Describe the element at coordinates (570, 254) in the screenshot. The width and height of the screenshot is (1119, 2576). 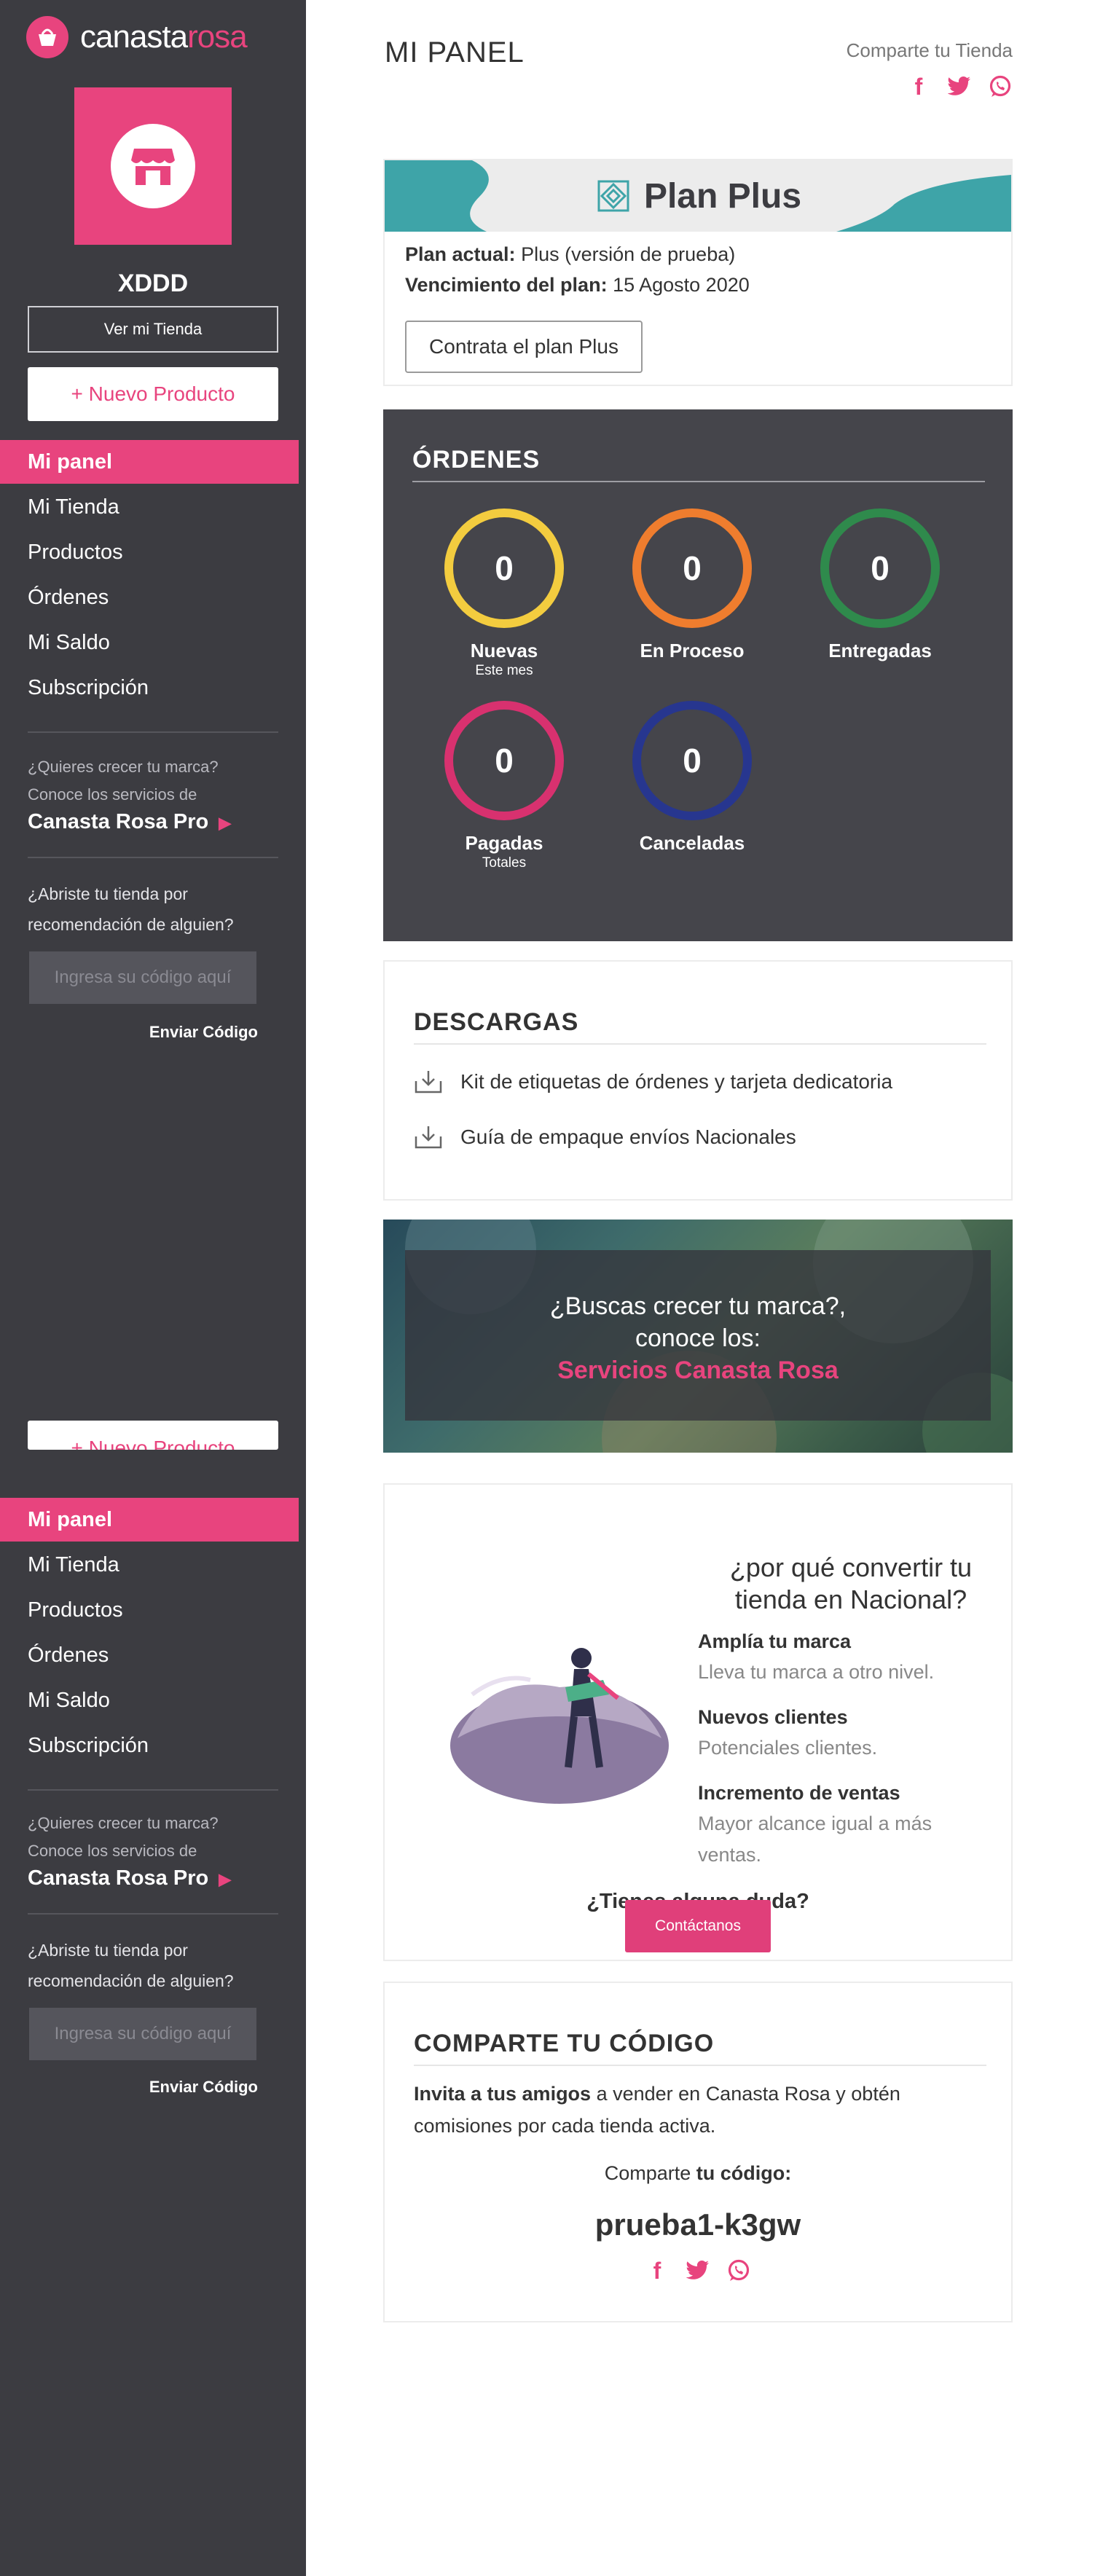
I see `plan-current: Plan actual: Plus (versión de prueba)` at that location.